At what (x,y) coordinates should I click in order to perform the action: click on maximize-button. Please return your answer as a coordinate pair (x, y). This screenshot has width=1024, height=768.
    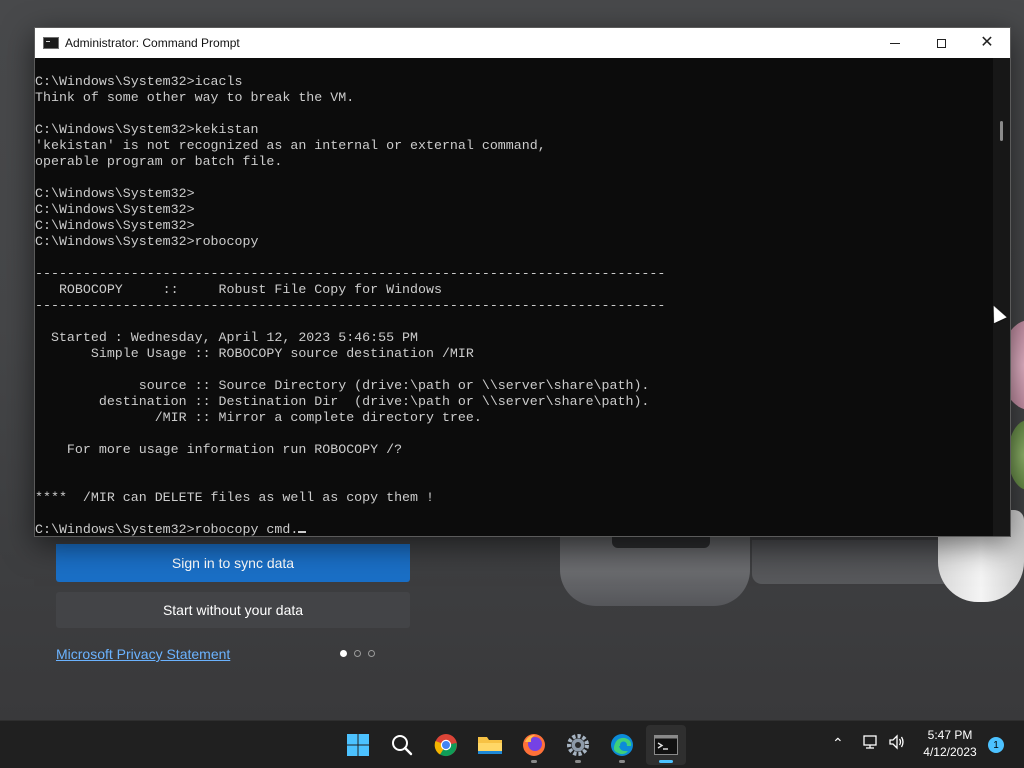
    Looking at the image, I should click on (941, 43).